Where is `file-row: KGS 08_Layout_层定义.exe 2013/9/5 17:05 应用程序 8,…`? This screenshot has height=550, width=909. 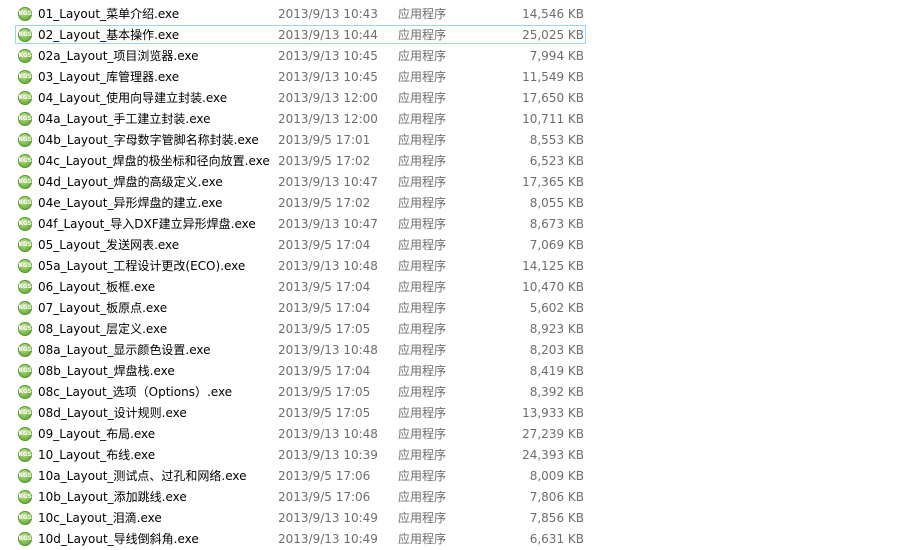 file-row: KGS 08_Layout_层定义.exe 2013/9/5 17:05 应用程序 8,… is located at coordinates (454, 329).